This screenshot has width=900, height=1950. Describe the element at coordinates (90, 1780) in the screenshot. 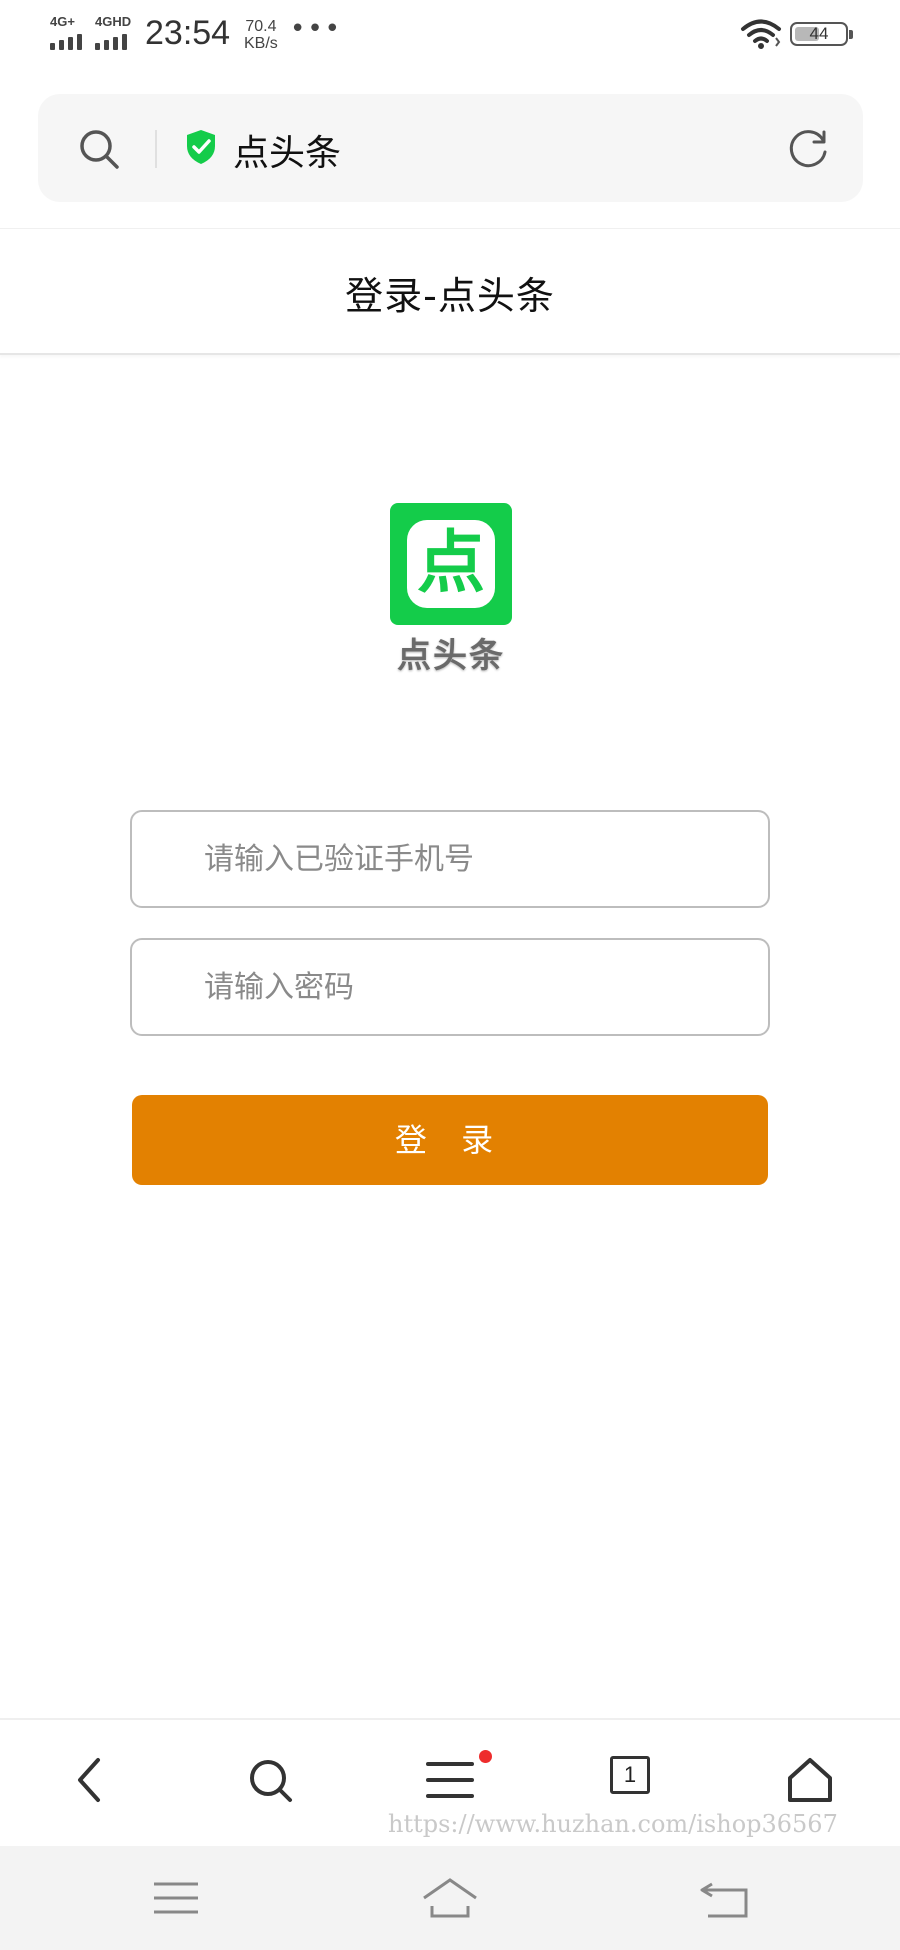

I see `chevron-left-icon` at that location.